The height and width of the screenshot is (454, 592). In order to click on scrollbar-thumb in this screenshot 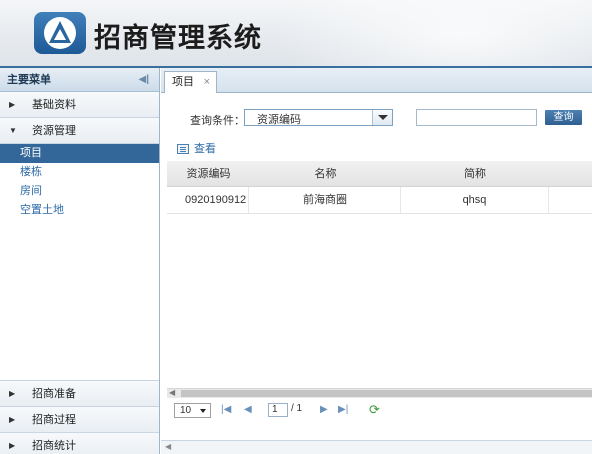, I will do `click(386, 393)`.